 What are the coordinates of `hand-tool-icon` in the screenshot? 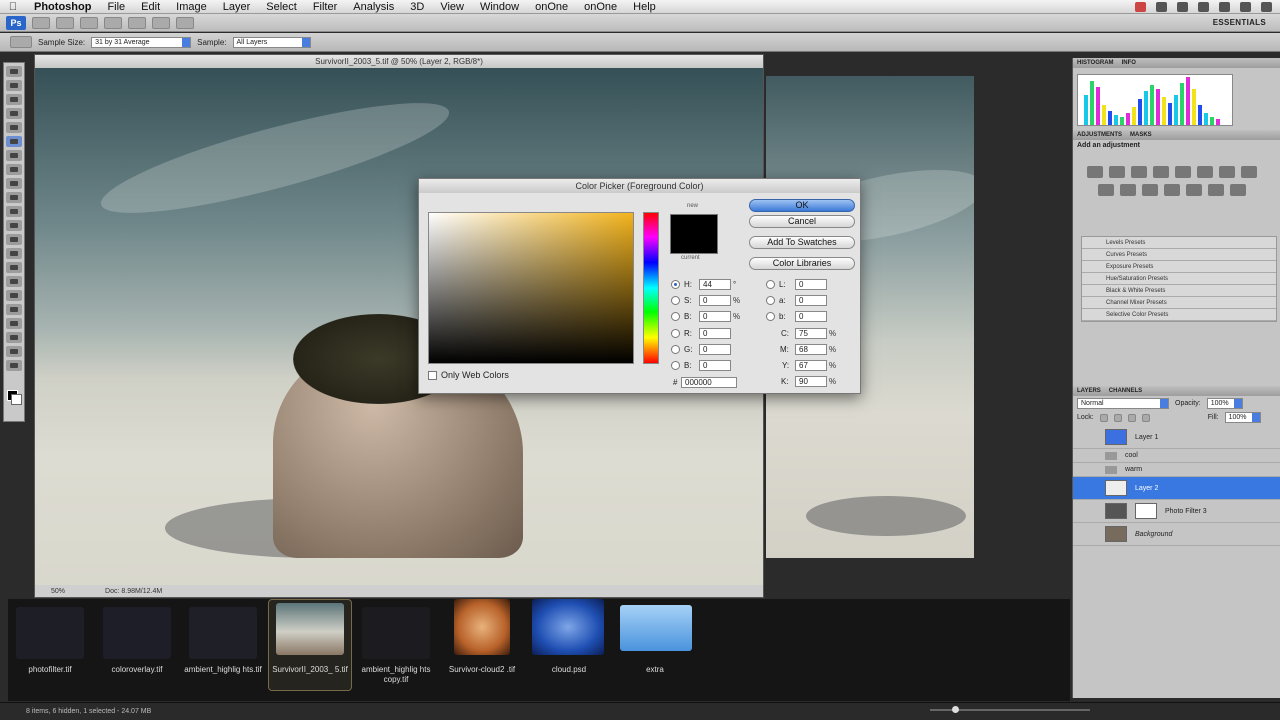 It's located at (14, 351).